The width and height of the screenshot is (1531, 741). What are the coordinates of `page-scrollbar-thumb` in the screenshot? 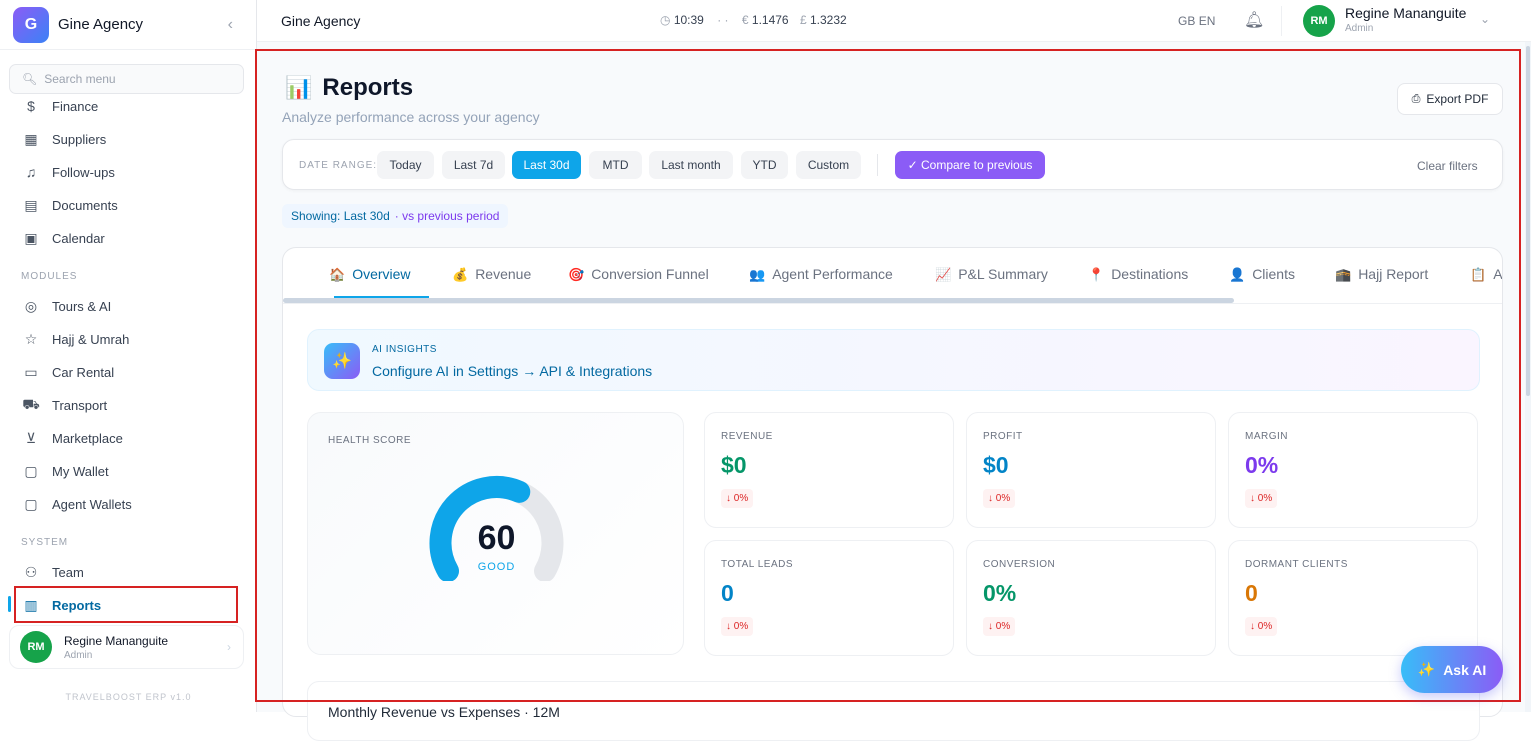 It's located at (1528, 221).